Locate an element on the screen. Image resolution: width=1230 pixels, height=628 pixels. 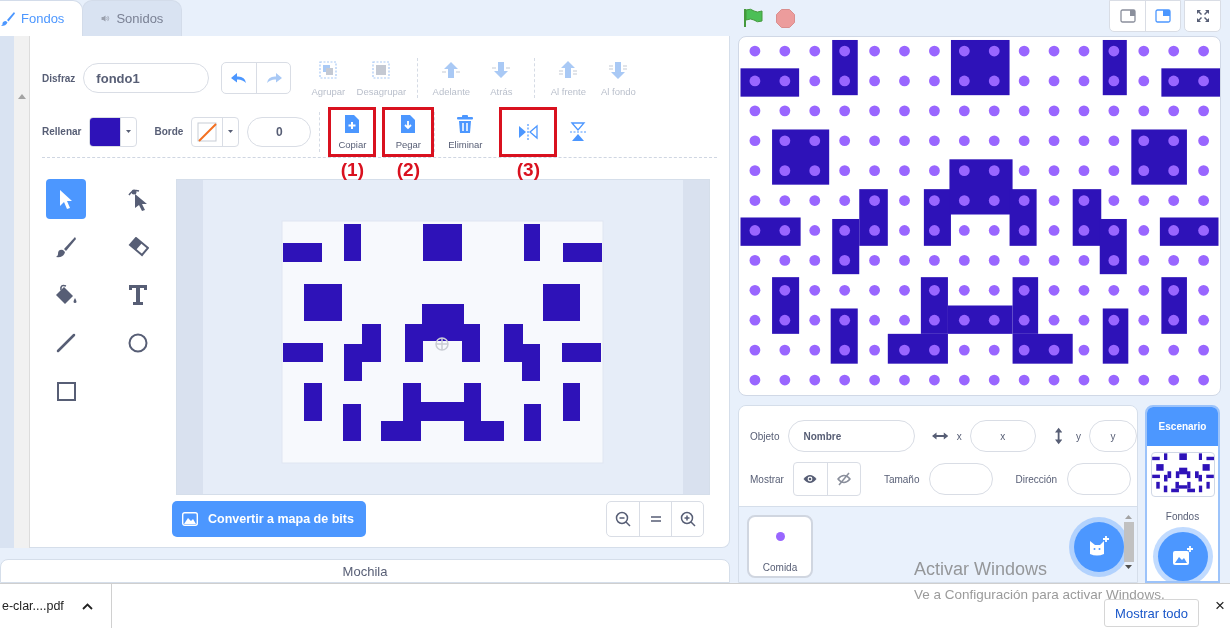
equals-icon is located at coordinates (655, 519).